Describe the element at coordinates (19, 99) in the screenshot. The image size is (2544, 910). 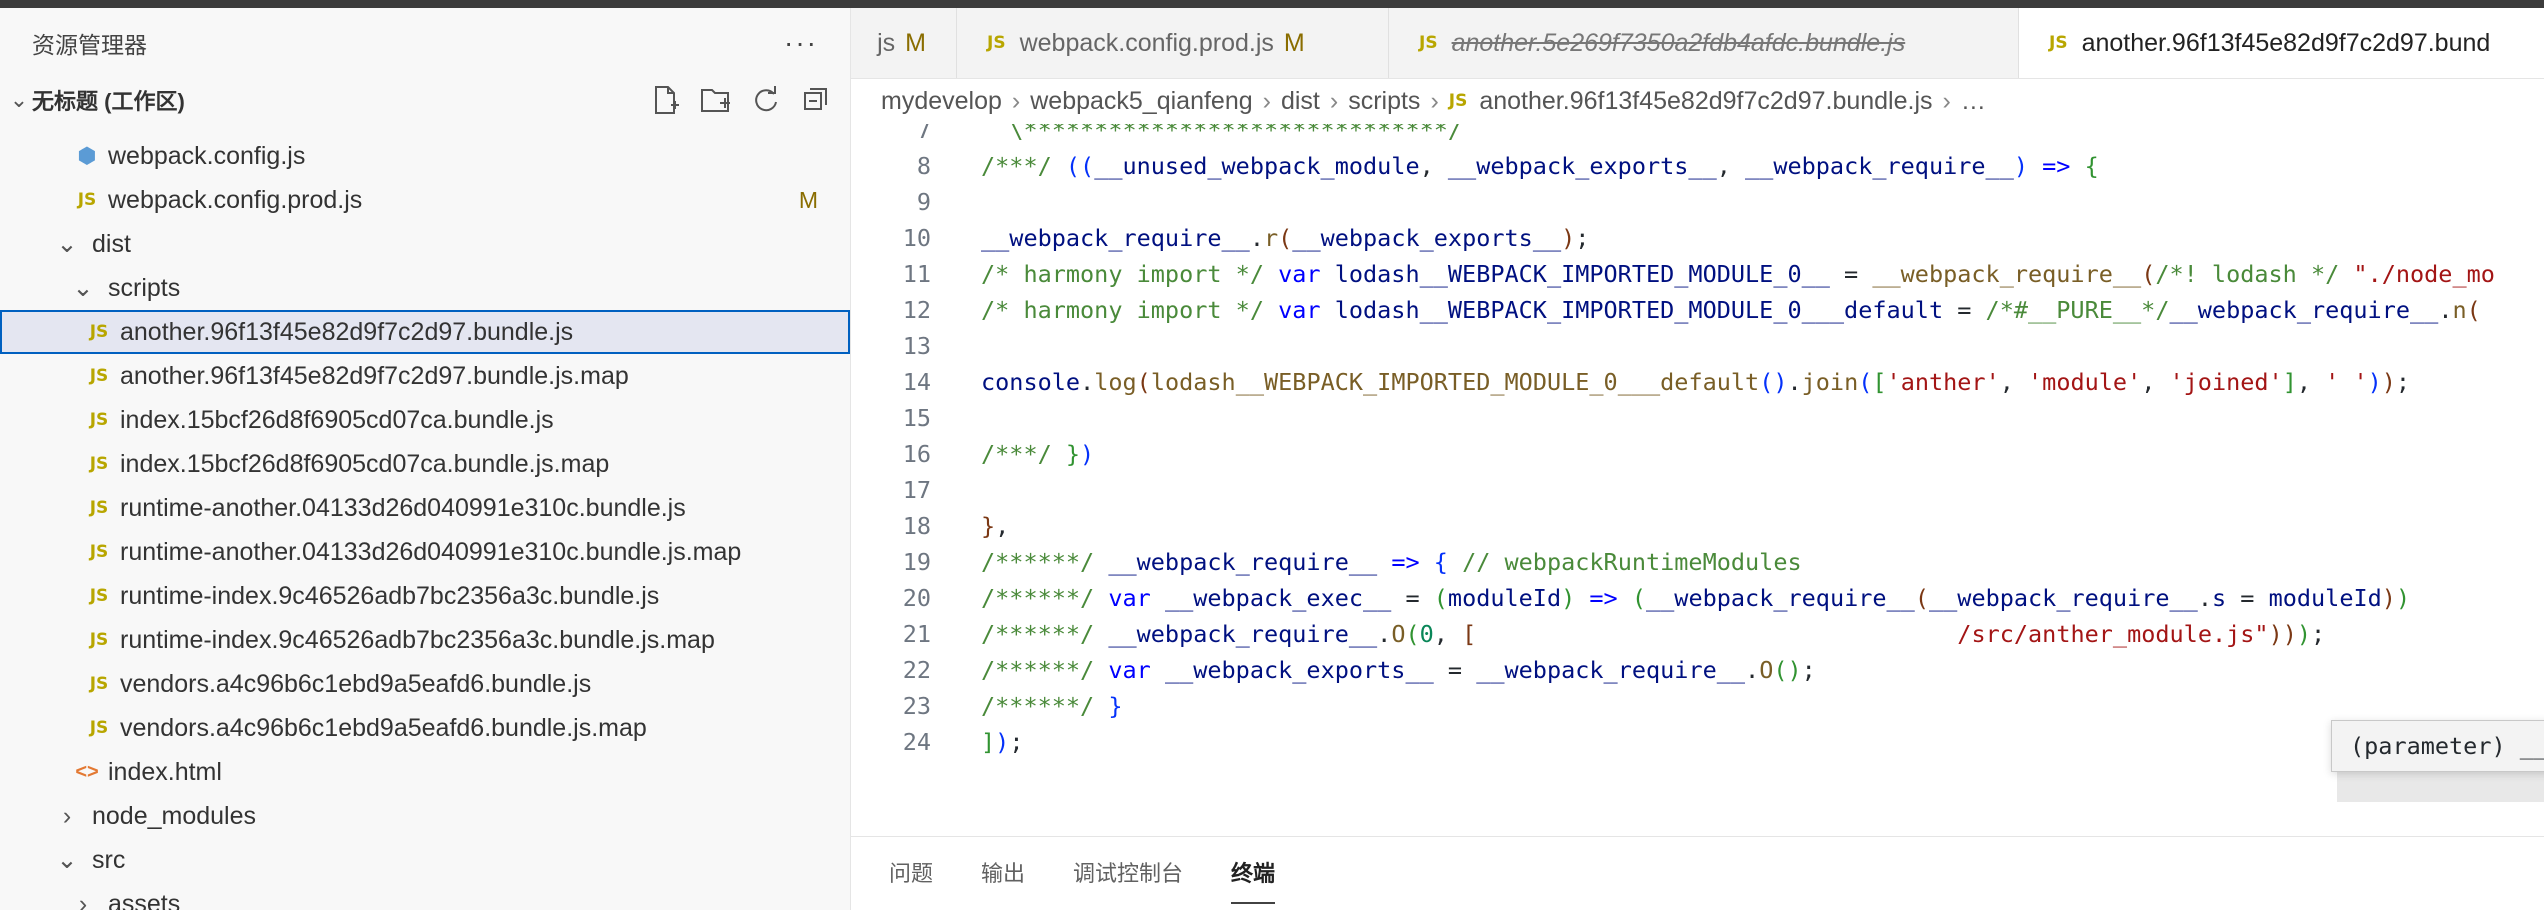
I see `chevron-down-icon: ⌄` at that location.